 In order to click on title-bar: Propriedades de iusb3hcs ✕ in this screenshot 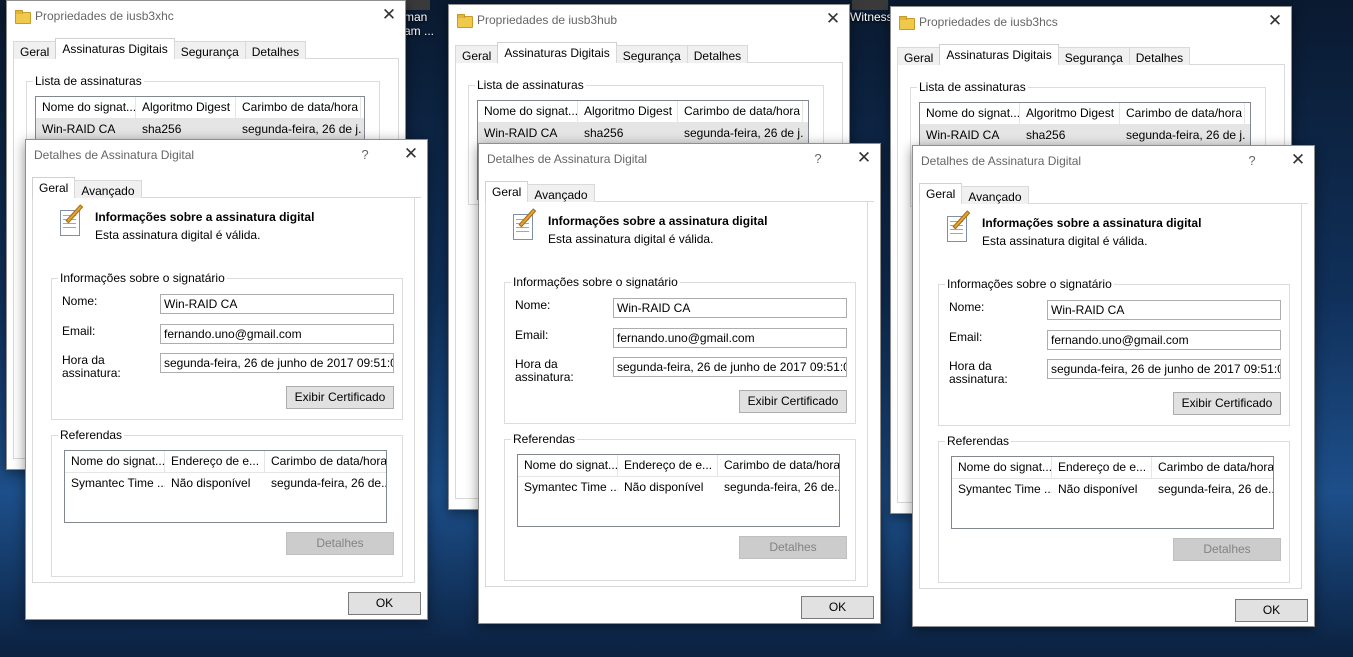, I will do `click(1091, 22)`.